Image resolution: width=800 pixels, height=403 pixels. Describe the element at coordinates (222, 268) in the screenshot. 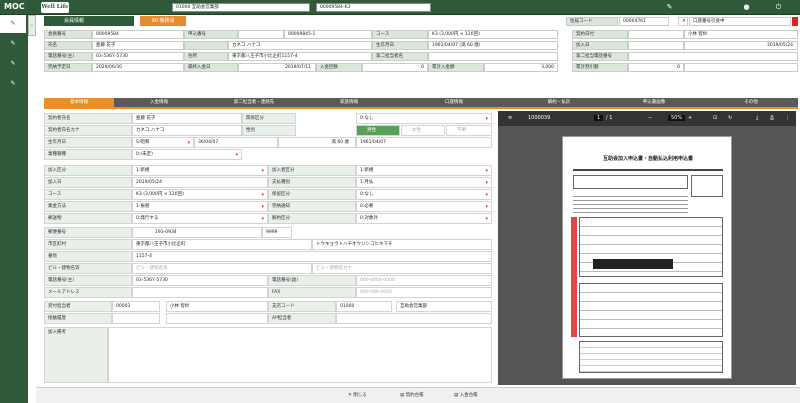

I see `bldg-input: ビル・建物名等` at that location.